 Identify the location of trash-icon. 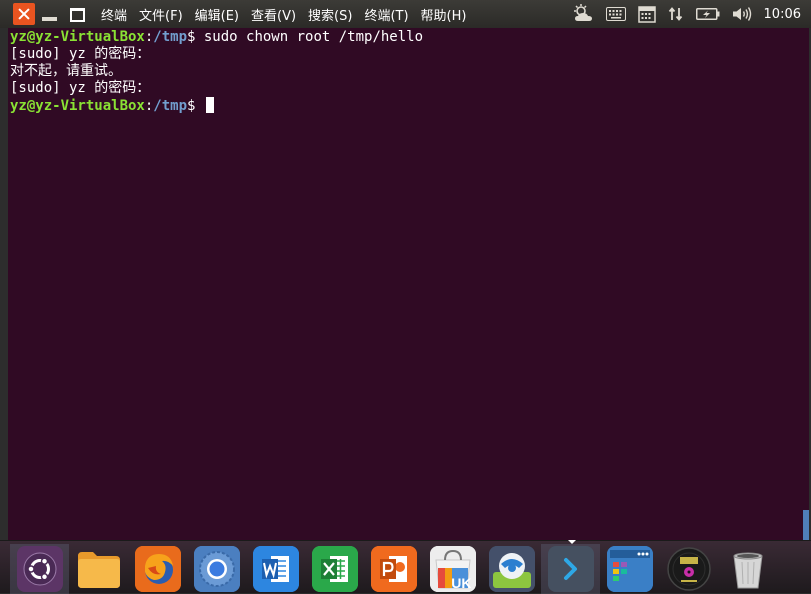
(748, 569).